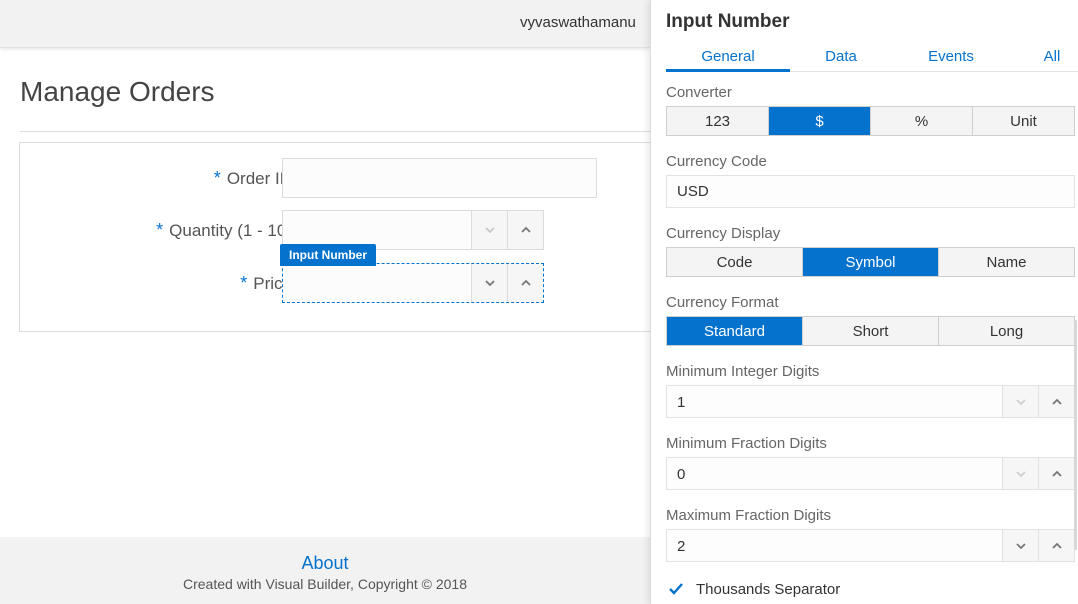  What do you see at coordinates (585, 22) in the screenshot?
I see `user-name: vyvaswathamanu` at bounding box center [585, 22].